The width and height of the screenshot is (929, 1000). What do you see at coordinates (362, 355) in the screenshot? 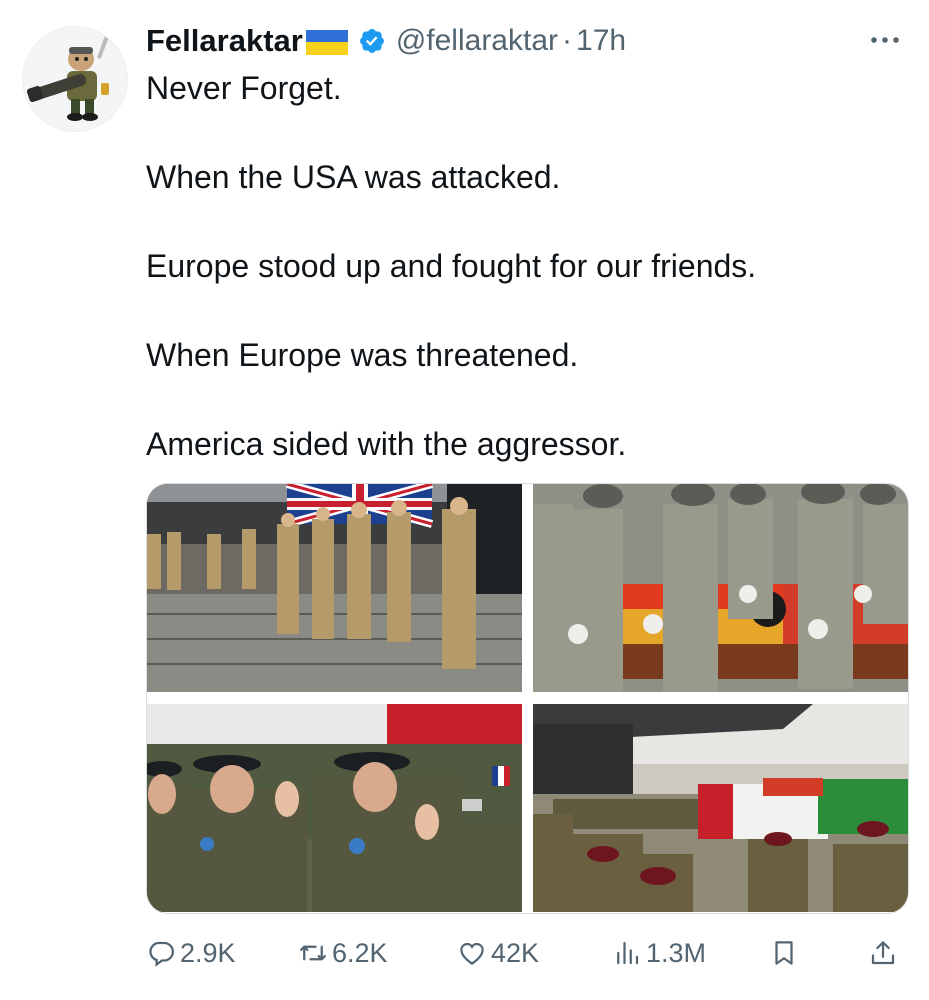
I see `tweet-paragraph: When Europe was threatened.` at bounding box center [362, 355].